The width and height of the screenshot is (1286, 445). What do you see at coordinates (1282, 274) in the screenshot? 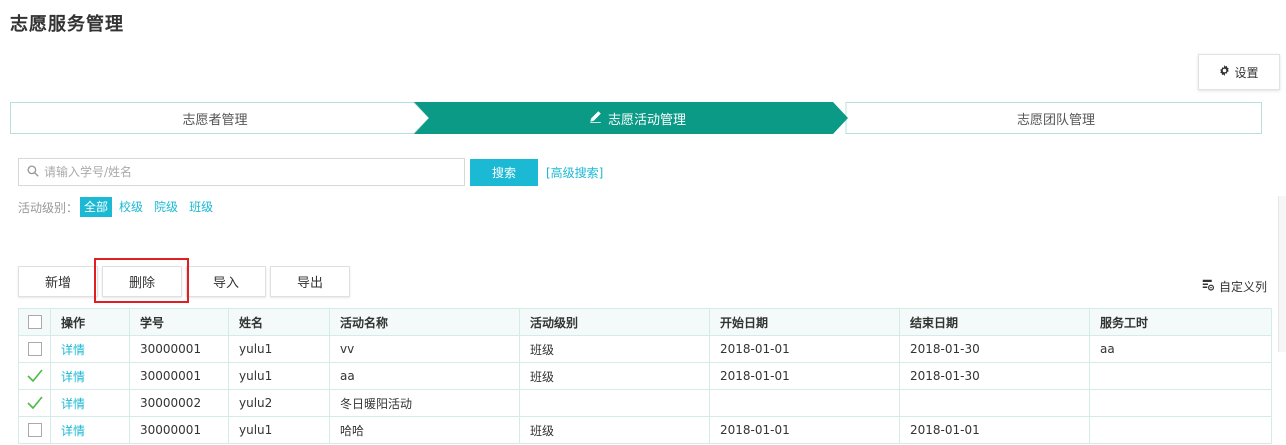
I see `side-scroll-panel` at bounding box center [1282, 274].